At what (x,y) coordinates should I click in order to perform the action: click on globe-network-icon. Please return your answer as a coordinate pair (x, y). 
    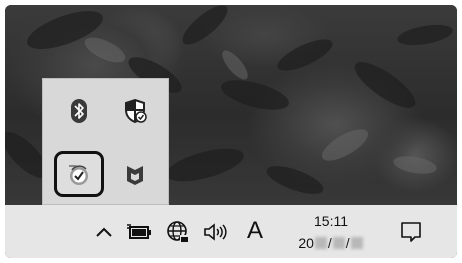
    Looking at the image, I should click on (178, 232).